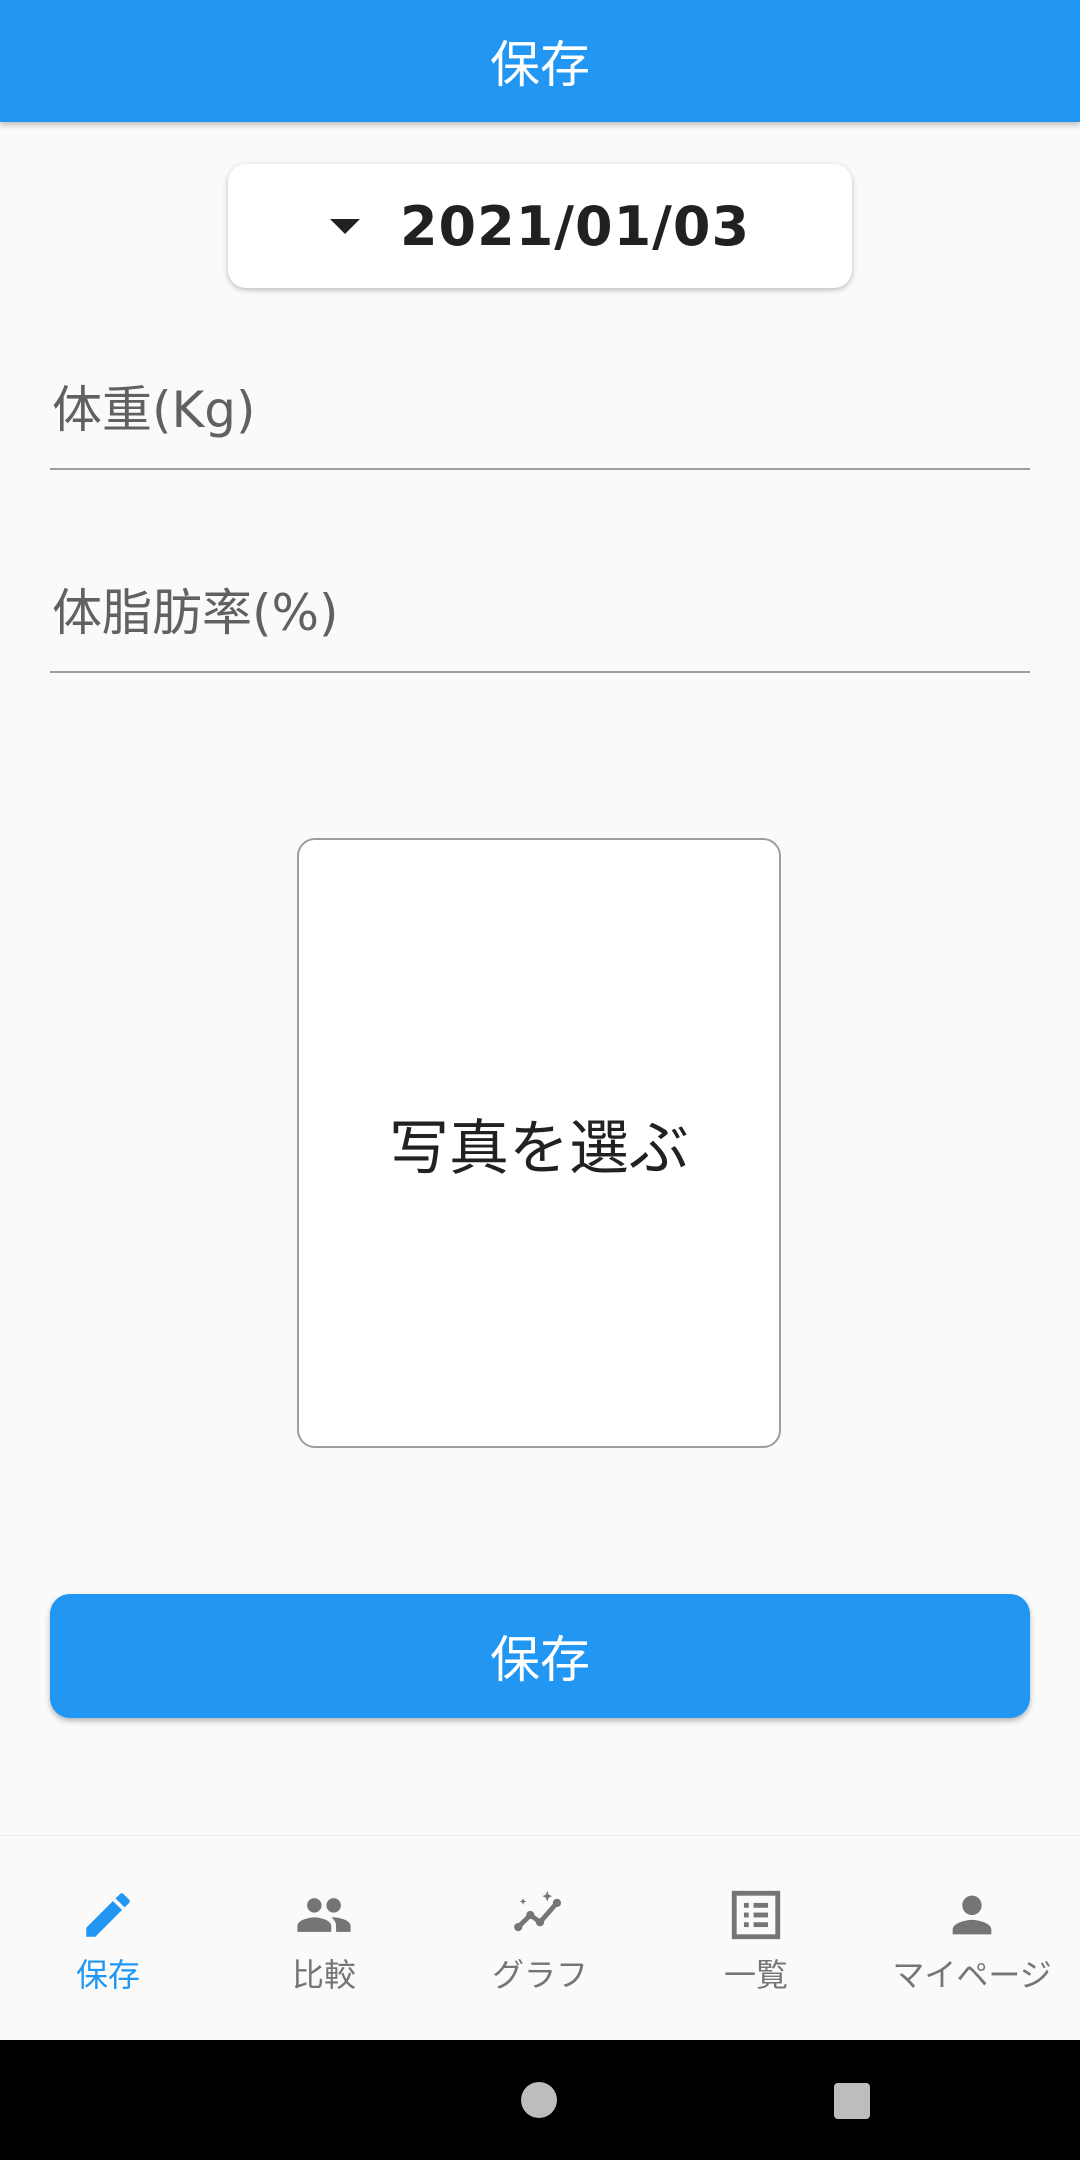 The image size is (1080, 2160). What do you see at coordinates (324, 1938) in the screenshot?
I see `nav-item-compare: 比較` at bounding box center [324, 1938].